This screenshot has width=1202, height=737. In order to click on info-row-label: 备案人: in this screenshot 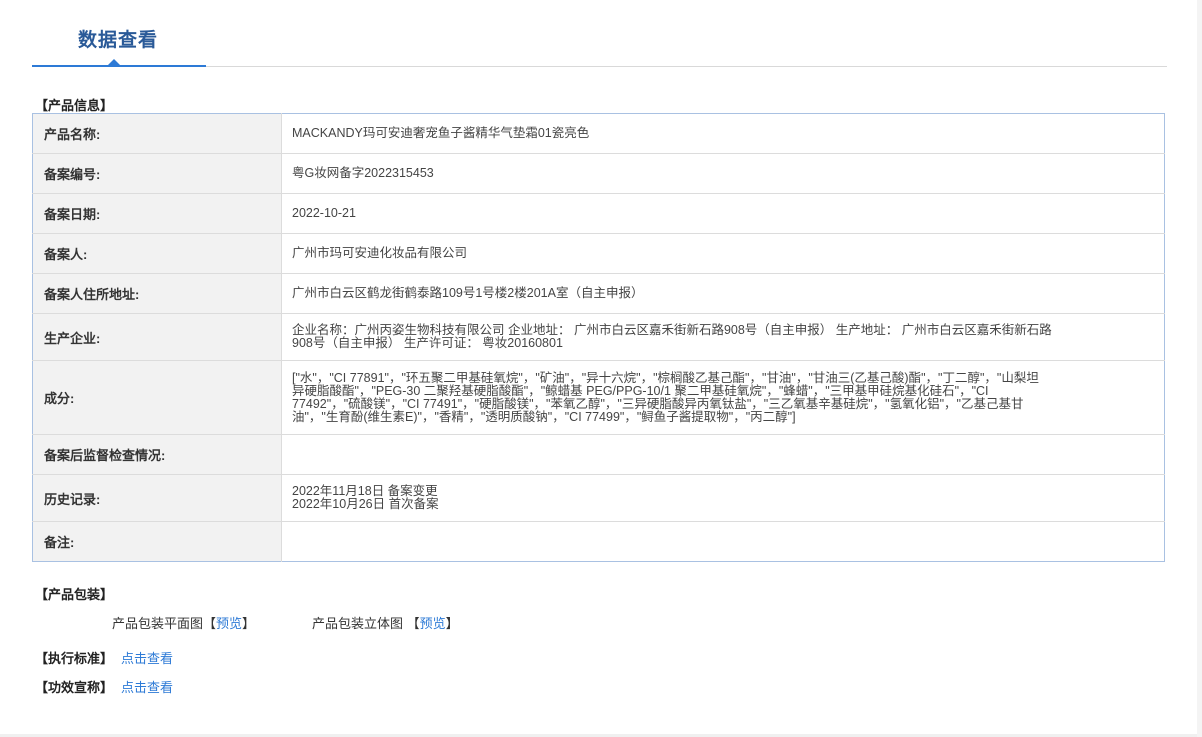, I will do `click(157, 253)`.